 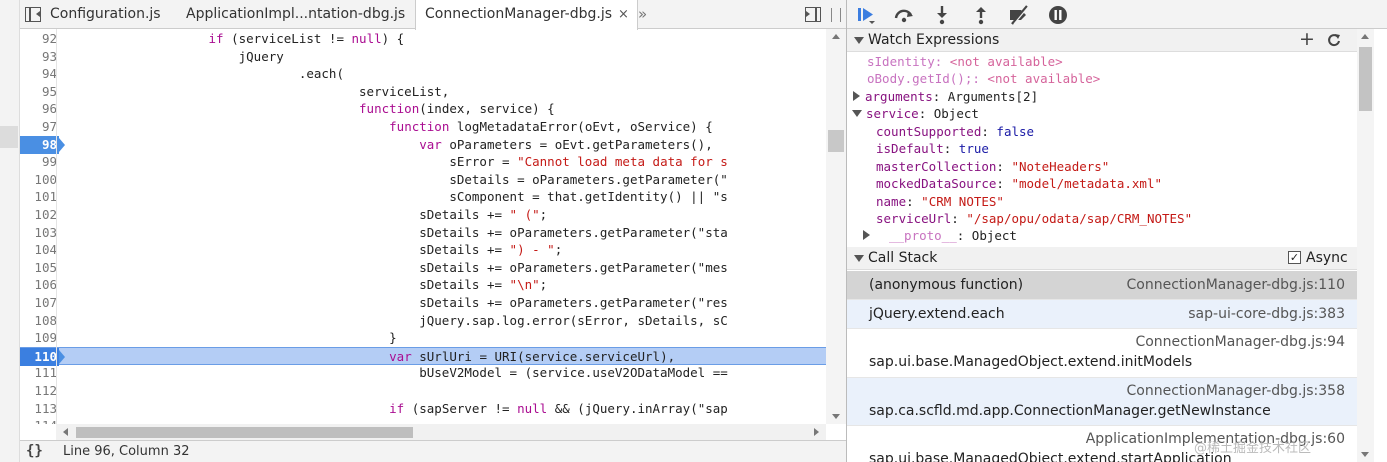 What do you see at coordinates (981, 15) in the screenshot?
I see `step-out-icon` at bounding box center [981, 15].